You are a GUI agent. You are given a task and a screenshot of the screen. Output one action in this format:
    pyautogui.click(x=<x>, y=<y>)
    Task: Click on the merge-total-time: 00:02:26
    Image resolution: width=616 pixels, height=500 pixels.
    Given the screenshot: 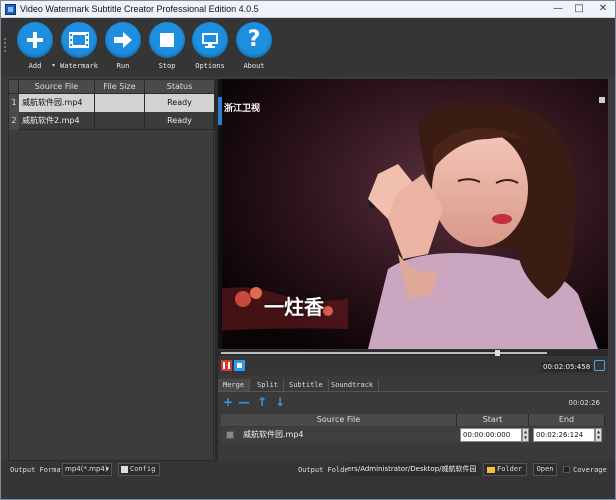 What is the action you would take?
    pyautogui.click(x=584, y=403)
    